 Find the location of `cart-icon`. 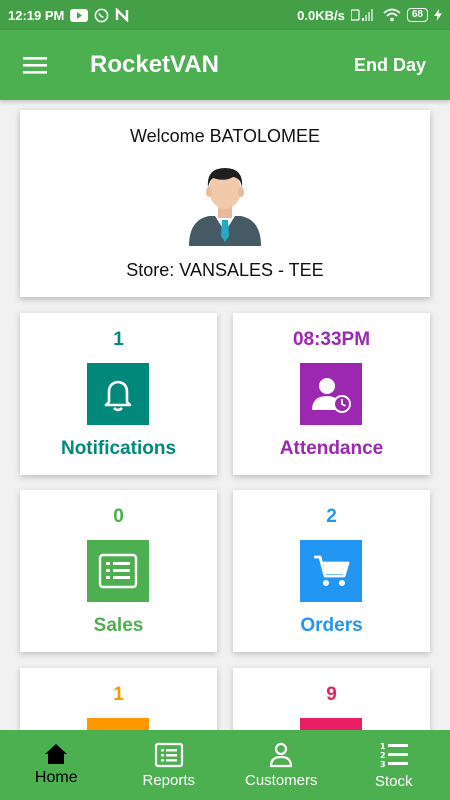

cart-icon is located at coordinates (331, 571).